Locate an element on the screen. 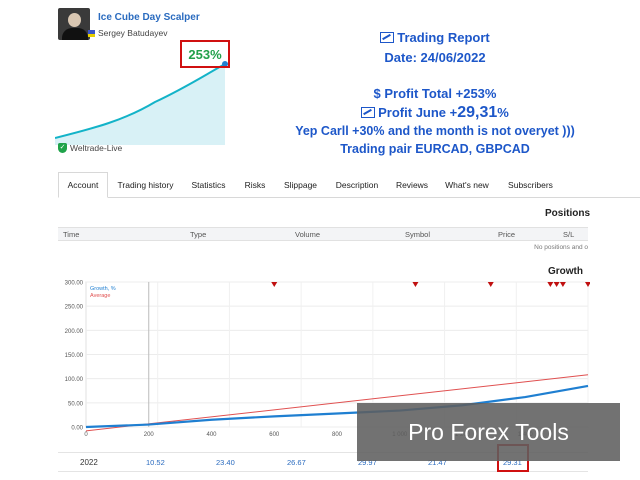 The width and height of the screenshot is (640, 480). year-label: 2022 is located at coordinates (89, 462).